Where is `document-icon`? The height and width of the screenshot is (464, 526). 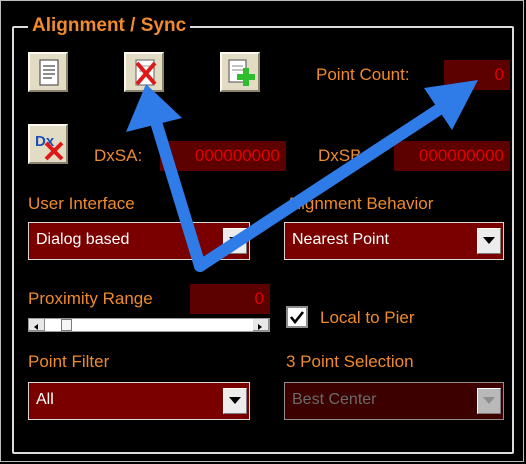
document-icon is located at coordinates (49, 72).